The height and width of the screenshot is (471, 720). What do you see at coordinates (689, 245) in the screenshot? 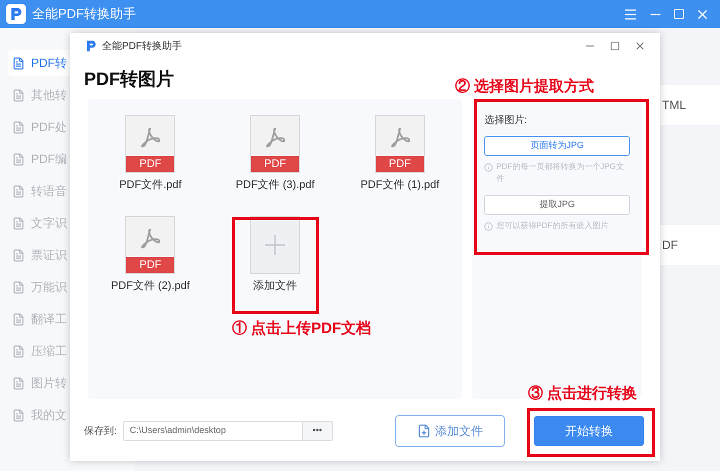
I see `tool-card: DF` at bounding box center [689, 245].